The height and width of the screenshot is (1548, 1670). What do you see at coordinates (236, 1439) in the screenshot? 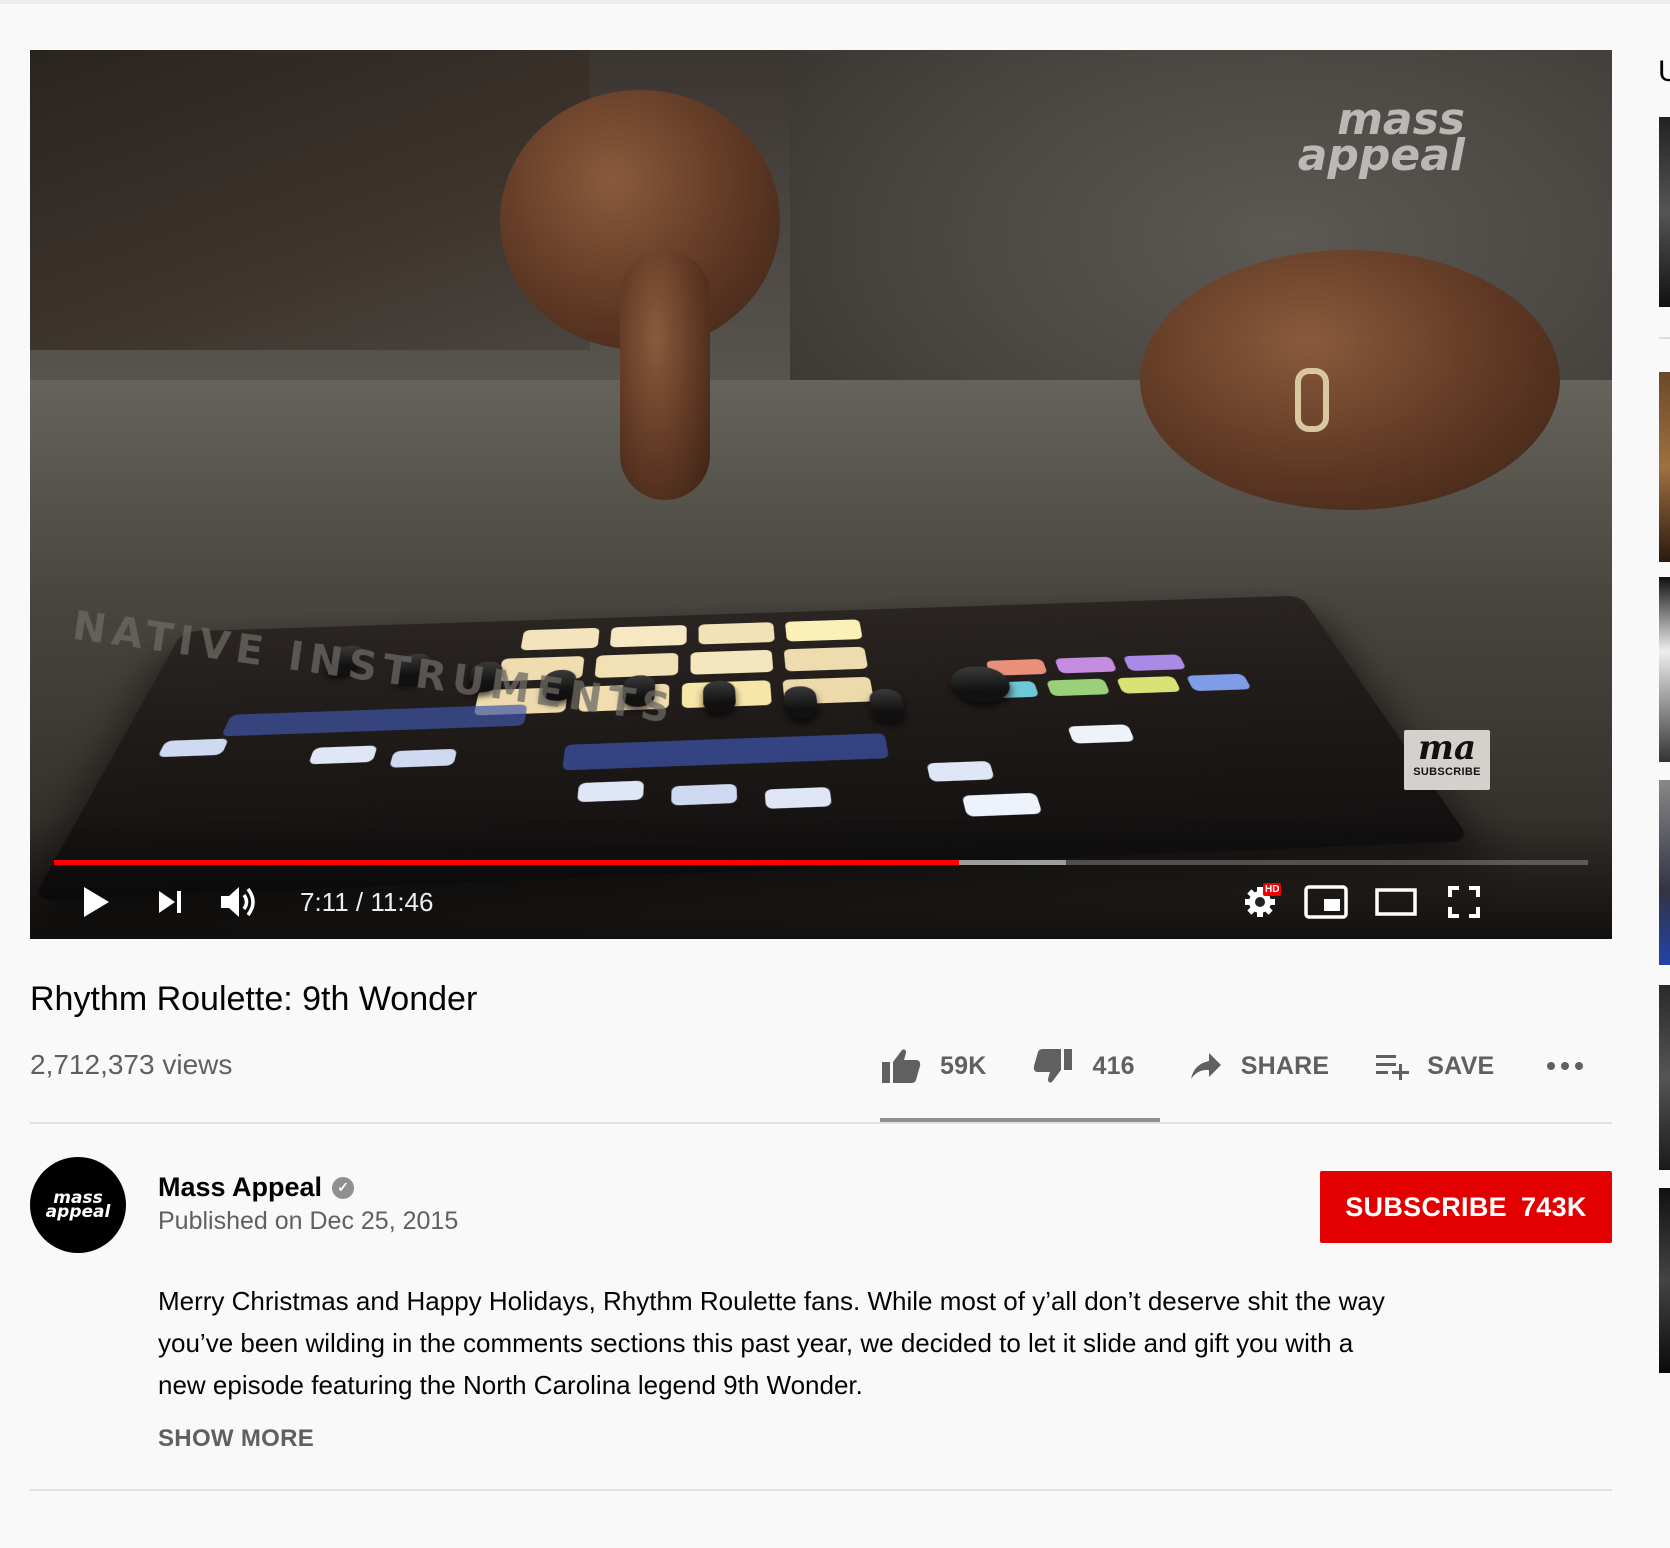
I see `show-more-button: SHOW MORE` at bounding box center [236, 1439].